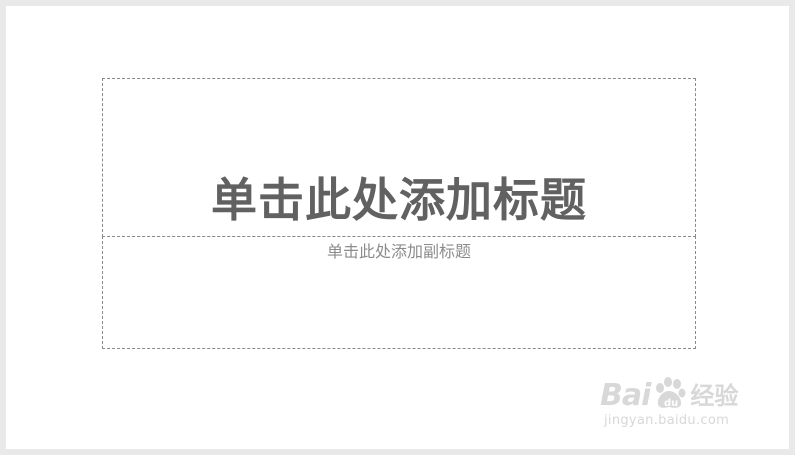  What do you see at coordinates (671, 403) in the screenshot?
I see `svg-text: du` at bounding box center [671, 403].